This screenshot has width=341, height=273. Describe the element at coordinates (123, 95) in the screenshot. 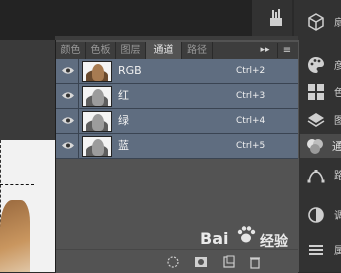

I see `channel-name: 红` at that location.